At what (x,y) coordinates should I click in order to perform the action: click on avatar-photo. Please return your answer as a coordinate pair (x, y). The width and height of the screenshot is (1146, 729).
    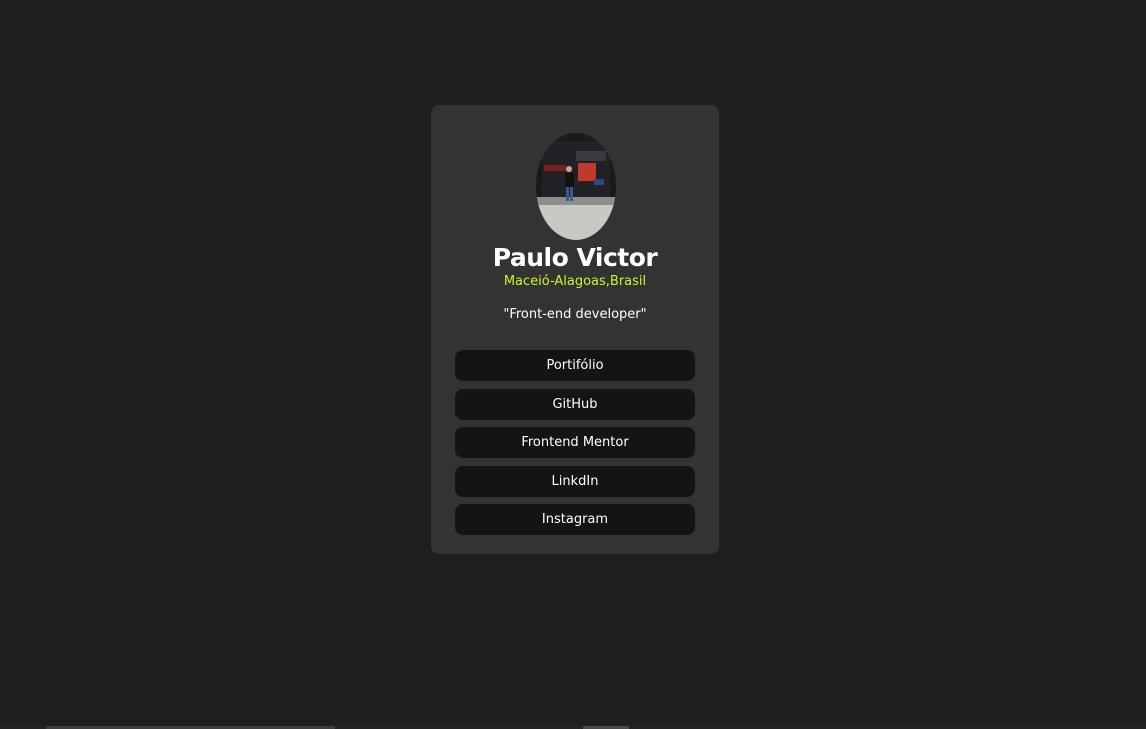
    Looking at the image, I should click on (576, 186).